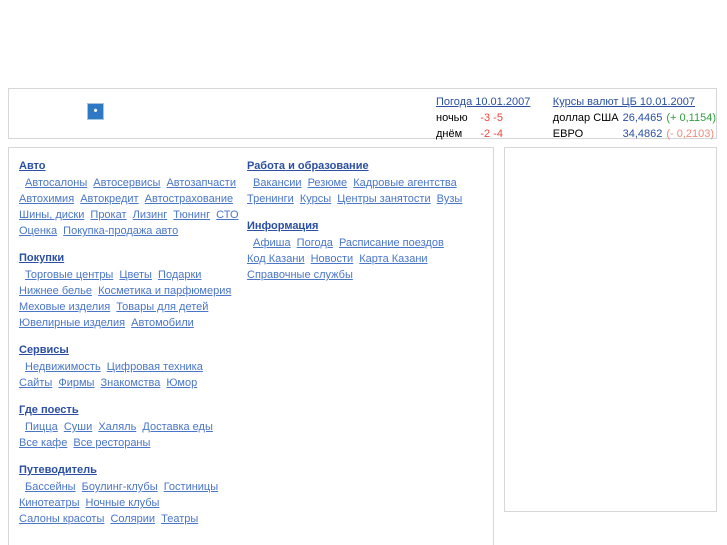 This screenshot has height=545, width=727. I want to click on info-row-day-eur: днём -2 -4 ЕВРО 34,4862 (- 0,2103), so click(576, 134).